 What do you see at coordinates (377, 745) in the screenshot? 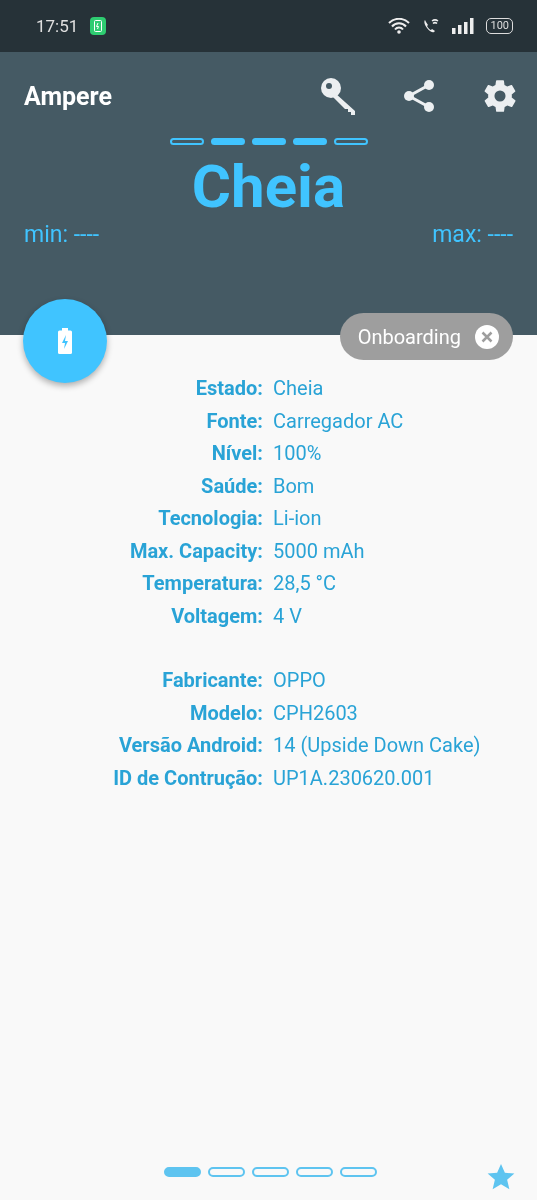
I see `info-value: 14 (Upside Down Cake)` at bounding box center [377, 745].